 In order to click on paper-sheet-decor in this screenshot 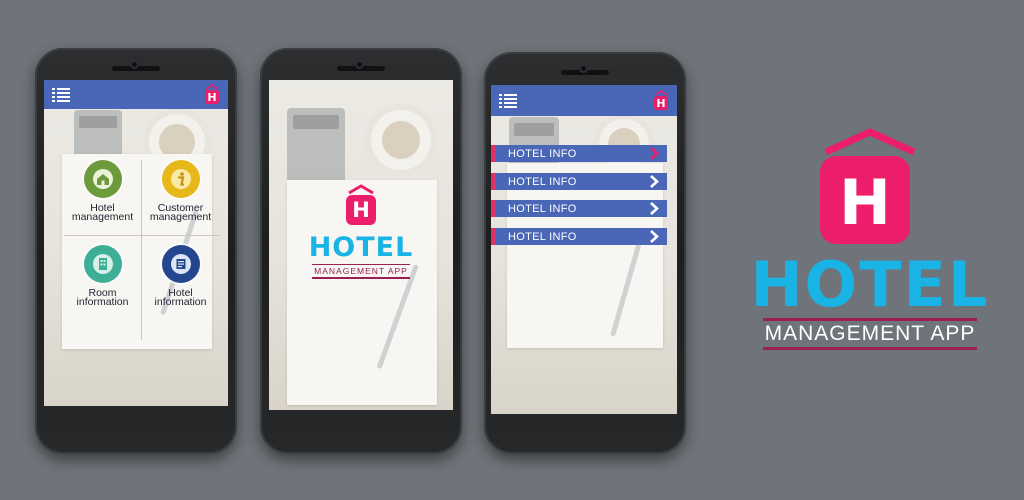, I will do `click(585, 255)`.